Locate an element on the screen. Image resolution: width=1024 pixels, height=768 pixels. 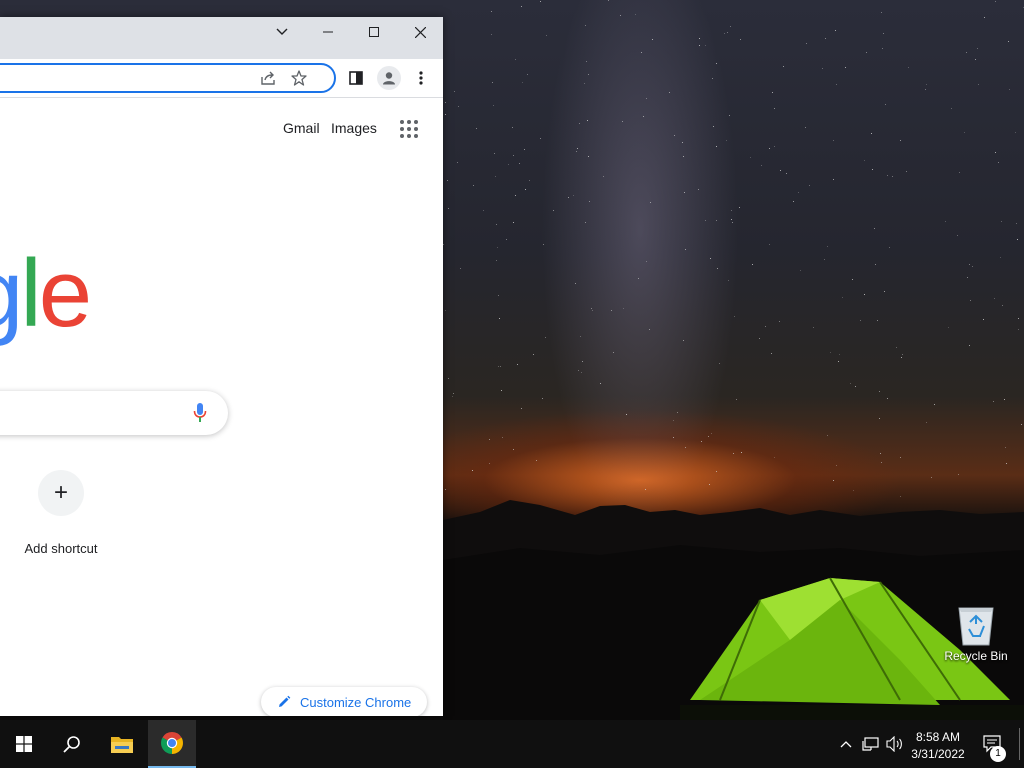
volume-button is located at coordinates (895, 744).